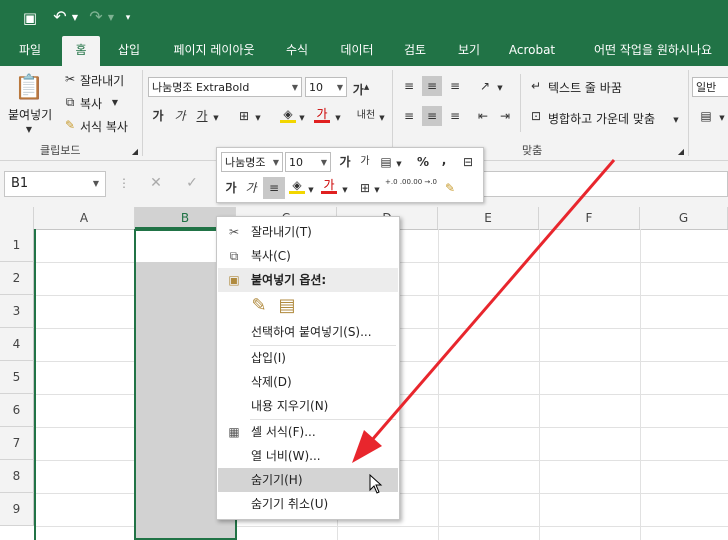  I want to click on decrease-indent-icon: ⇤, so click(483, 116).